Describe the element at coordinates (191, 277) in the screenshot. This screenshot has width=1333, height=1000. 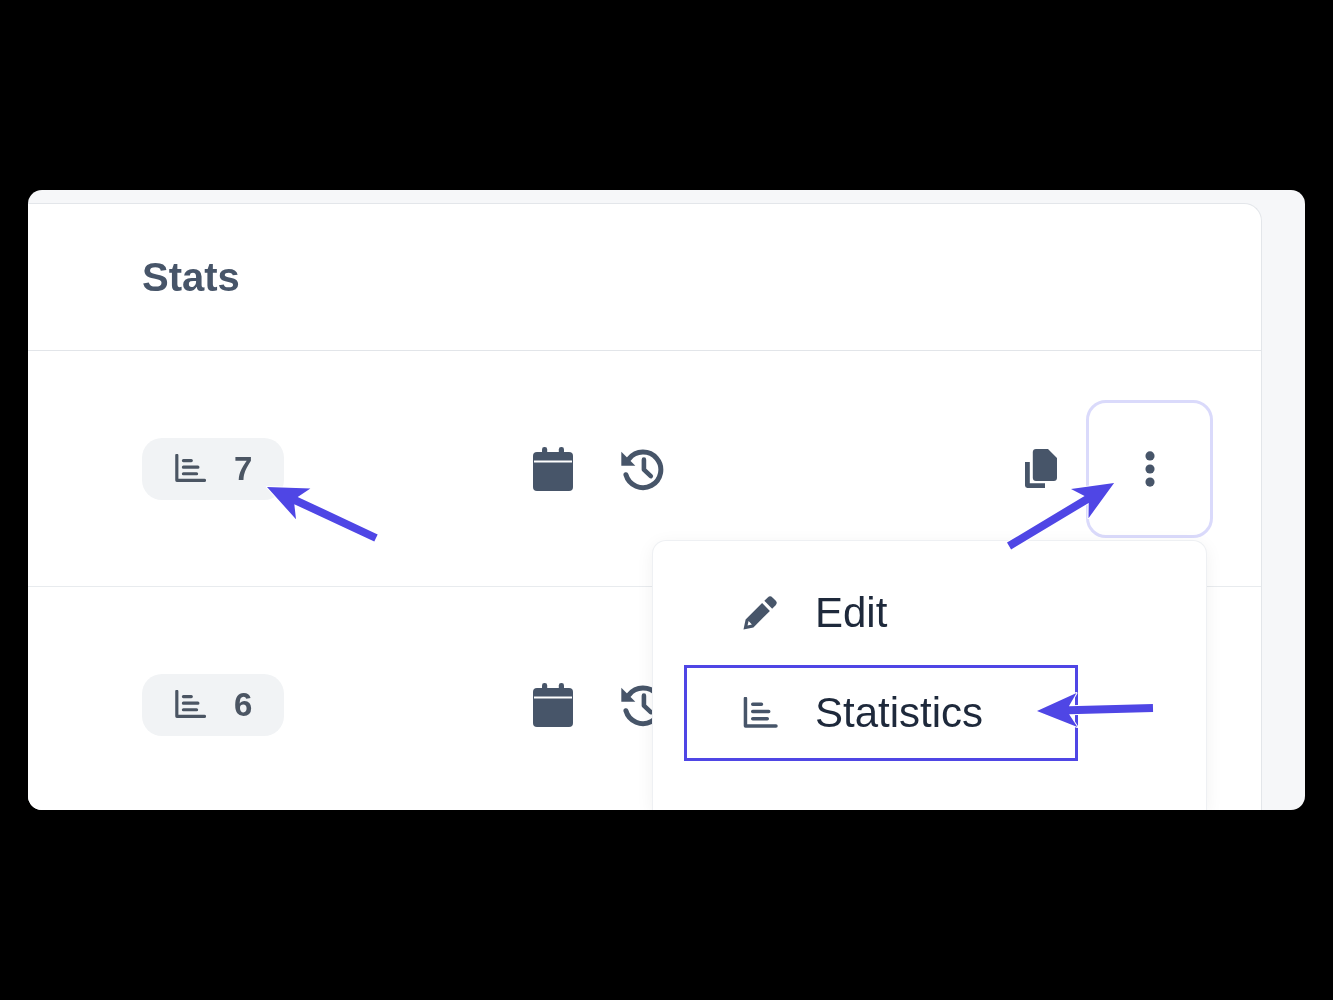
I see `panel-title: Stats` at that location.